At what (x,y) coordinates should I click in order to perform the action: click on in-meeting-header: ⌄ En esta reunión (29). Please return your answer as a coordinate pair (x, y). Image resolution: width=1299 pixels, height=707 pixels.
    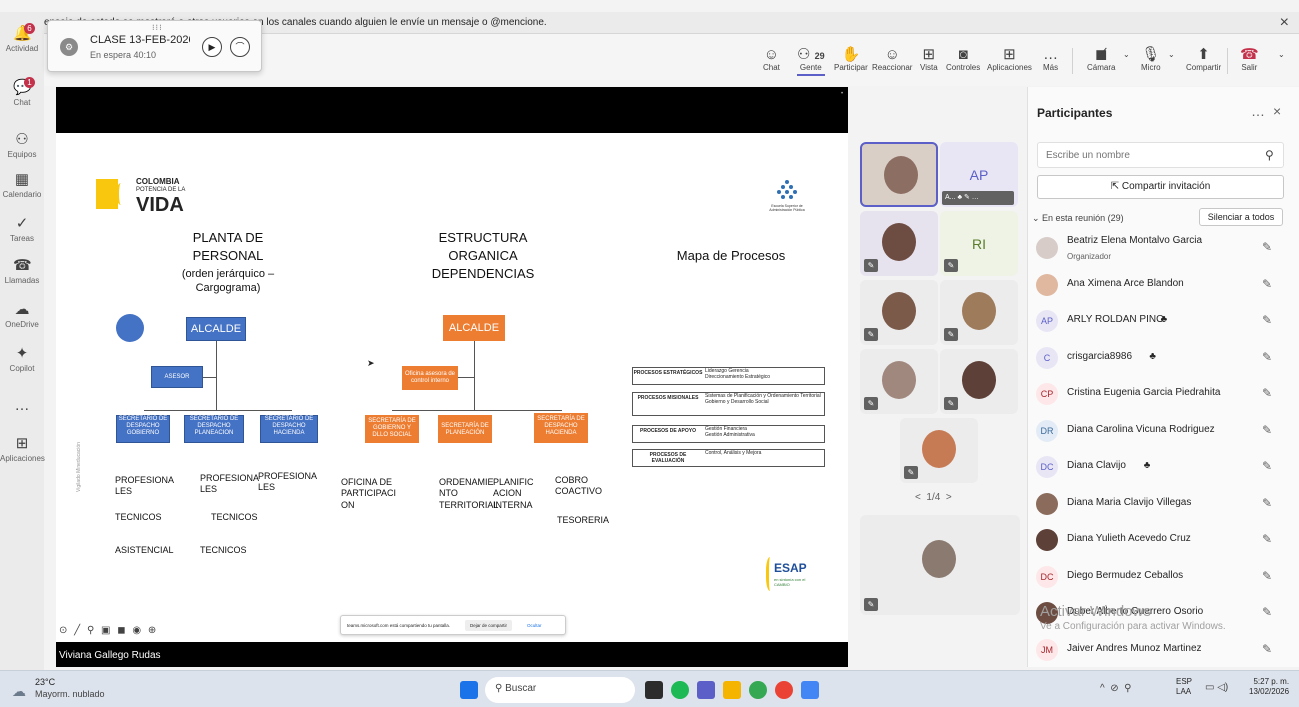
    Looking at the image, I should click on (1078, 218).